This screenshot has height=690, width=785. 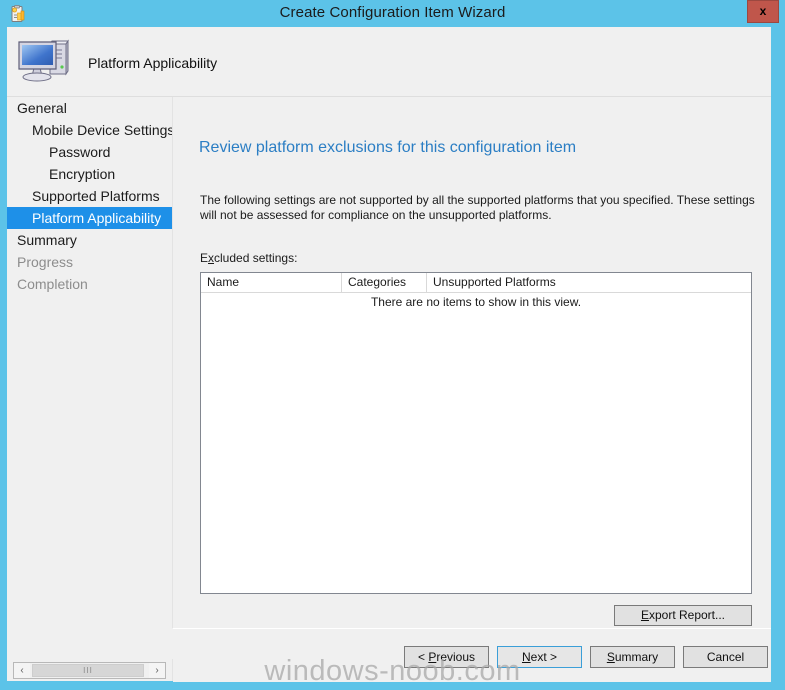 What do you see at coordinates (476, 302) in the screenshot?
I see `listview-empty-message: There are no items to show in this view.` at bounding box center [476, 302].